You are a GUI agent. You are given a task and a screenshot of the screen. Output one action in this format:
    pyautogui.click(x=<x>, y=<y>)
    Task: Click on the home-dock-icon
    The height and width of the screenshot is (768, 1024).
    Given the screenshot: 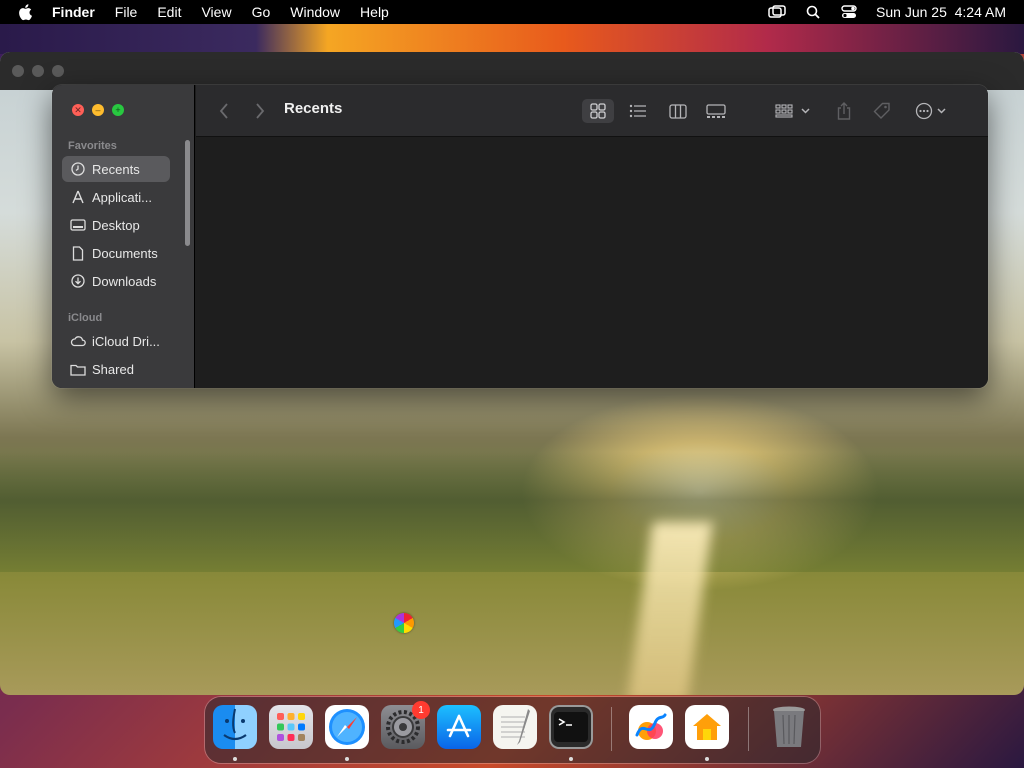 What is the action you would take?
    pyautogui.click(x=707, y=727)
    